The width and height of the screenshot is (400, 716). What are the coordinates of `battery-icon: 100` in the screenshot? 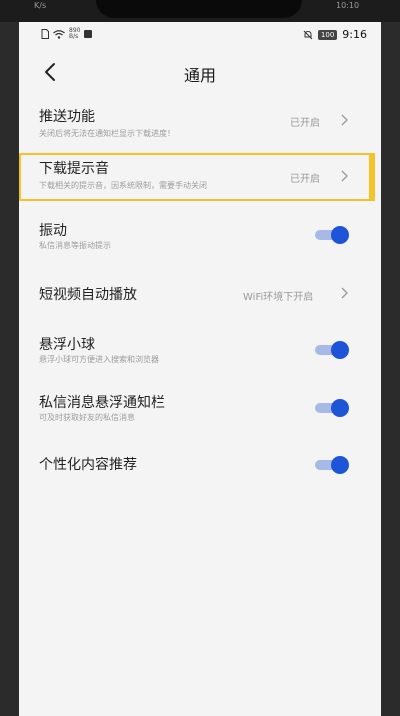 It's located at (327, 34).